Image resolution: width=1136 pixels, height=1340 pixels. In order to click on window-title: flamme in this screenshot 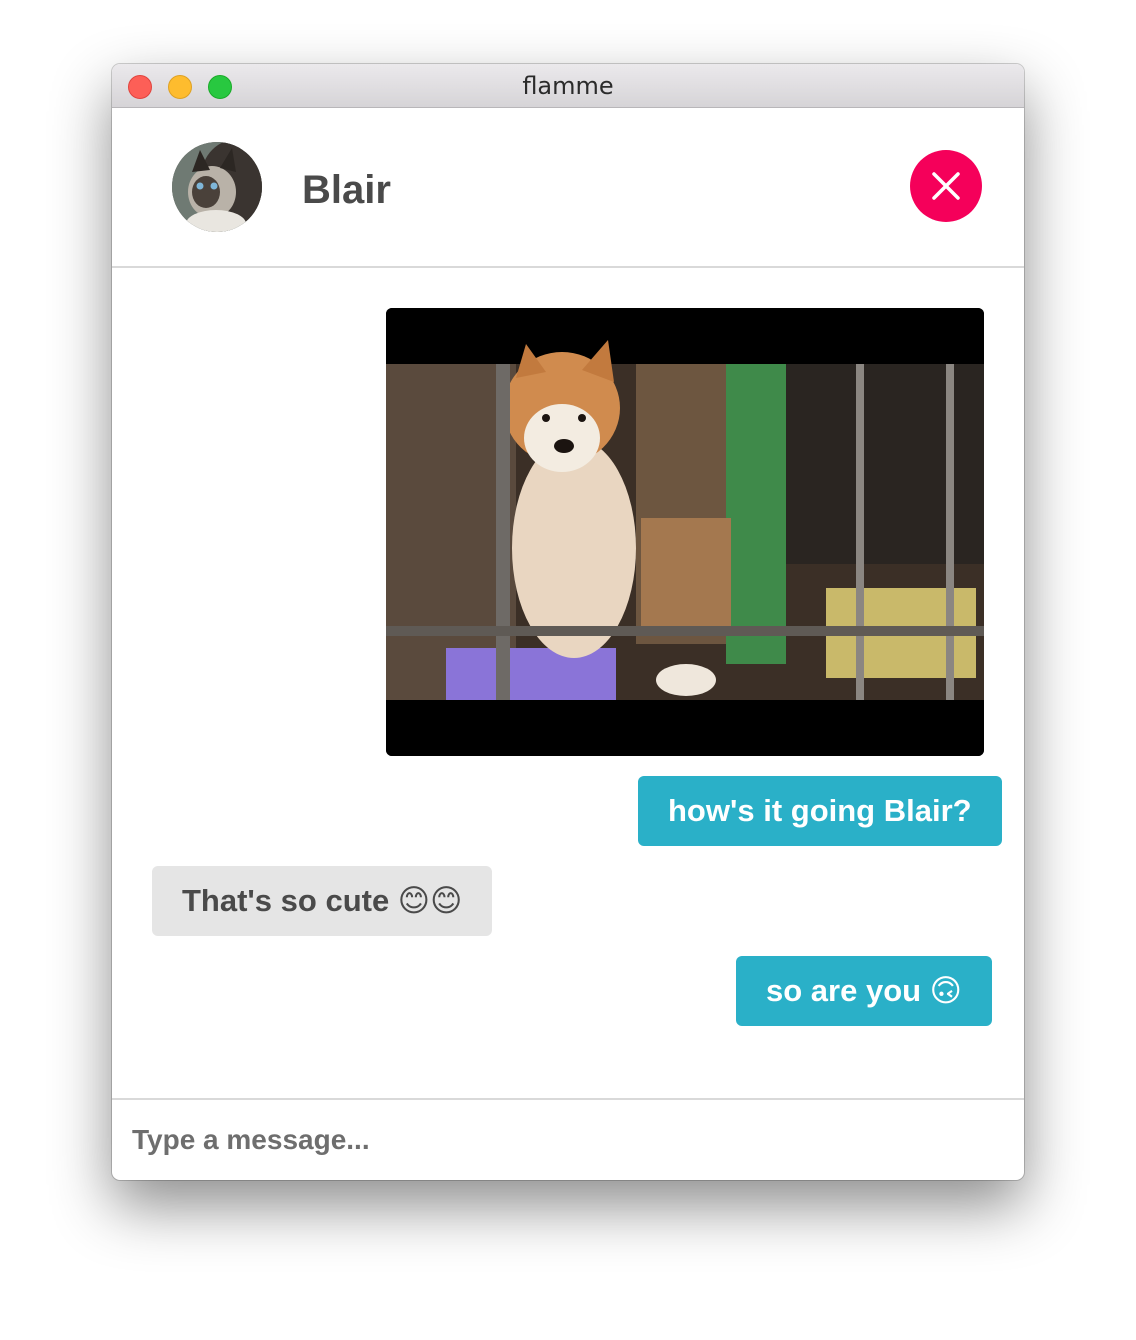, I will do `click(568, 86)`.